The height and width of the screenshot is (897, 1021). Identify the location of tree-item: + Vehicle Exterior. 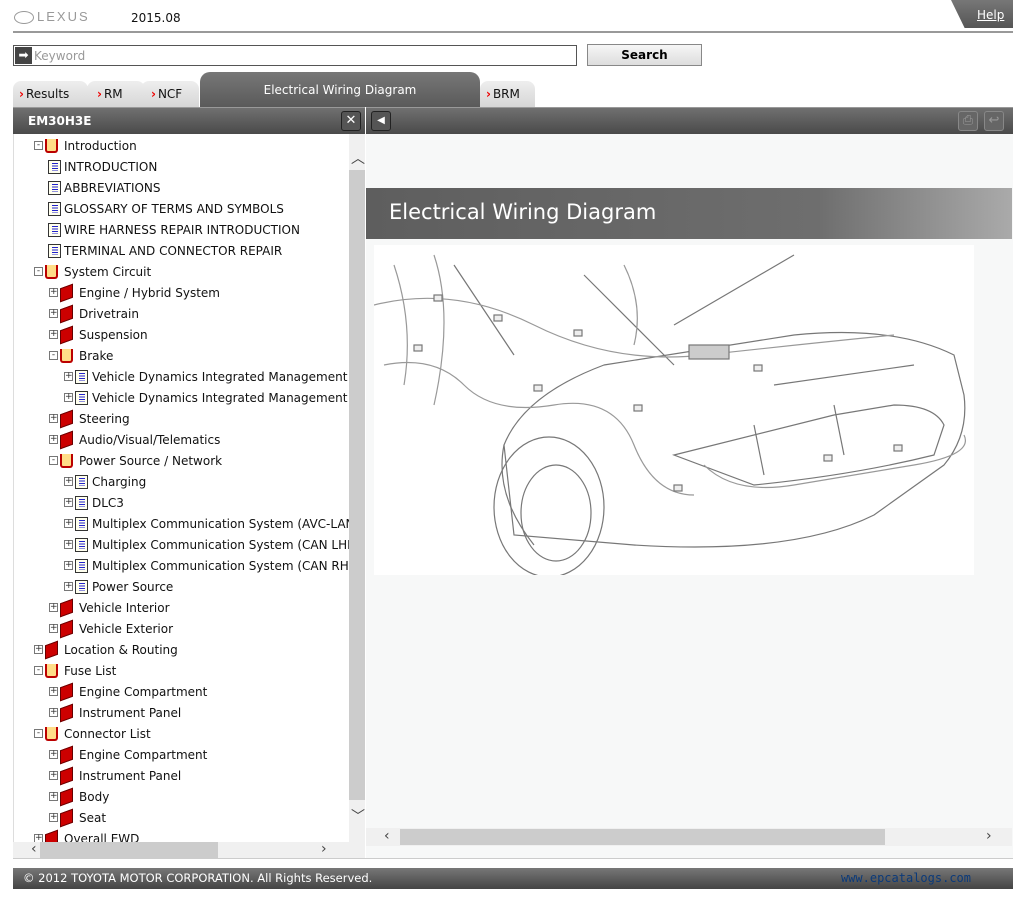
(181, 629).